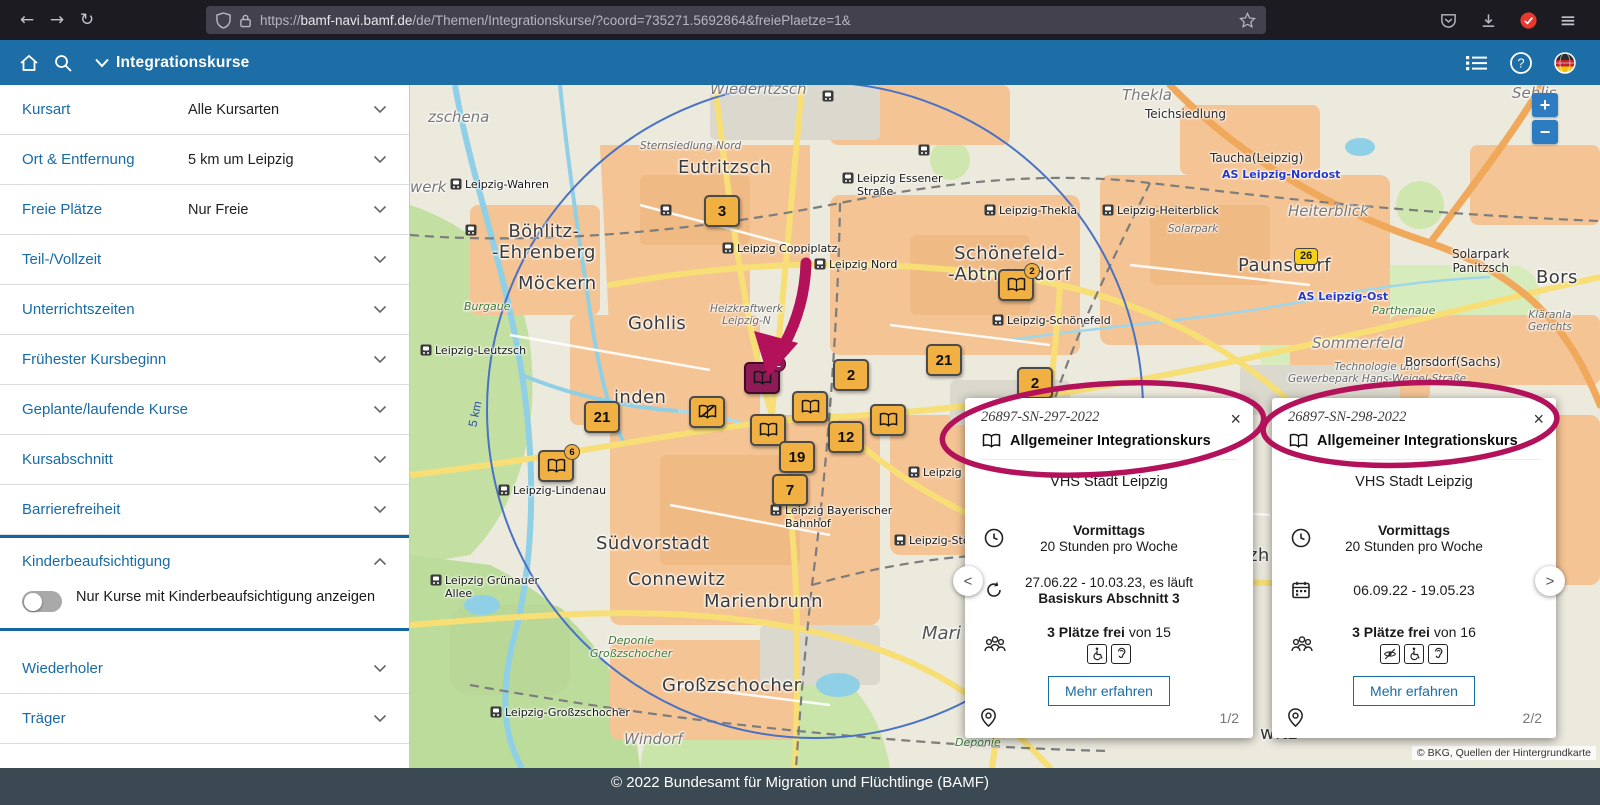 The width and height of the screenshot is (1600, 805). Describe the element at coordinates (204, 669) in the screenshot. I see `filter-row-wiederholer: Wiederholer` at that location.